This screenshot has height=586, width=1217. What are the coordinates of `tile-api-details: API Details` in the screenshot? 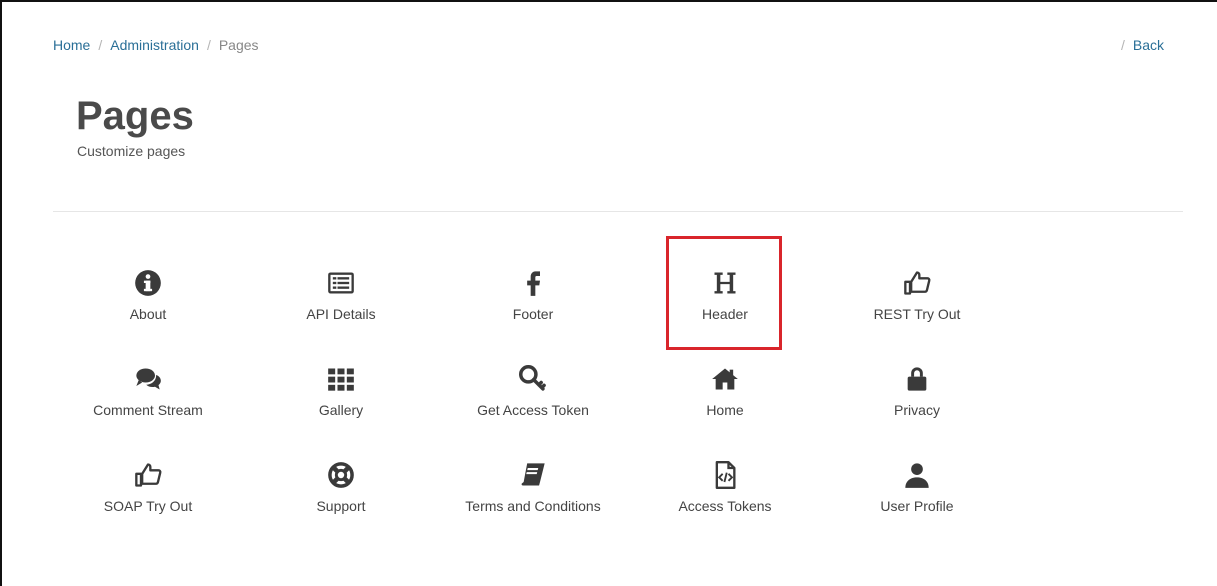 It's located at (341, 302).